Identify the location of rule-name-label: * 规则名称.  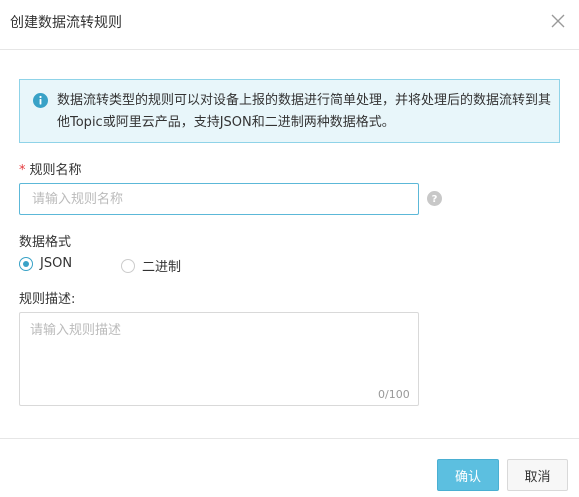
(50, 168).